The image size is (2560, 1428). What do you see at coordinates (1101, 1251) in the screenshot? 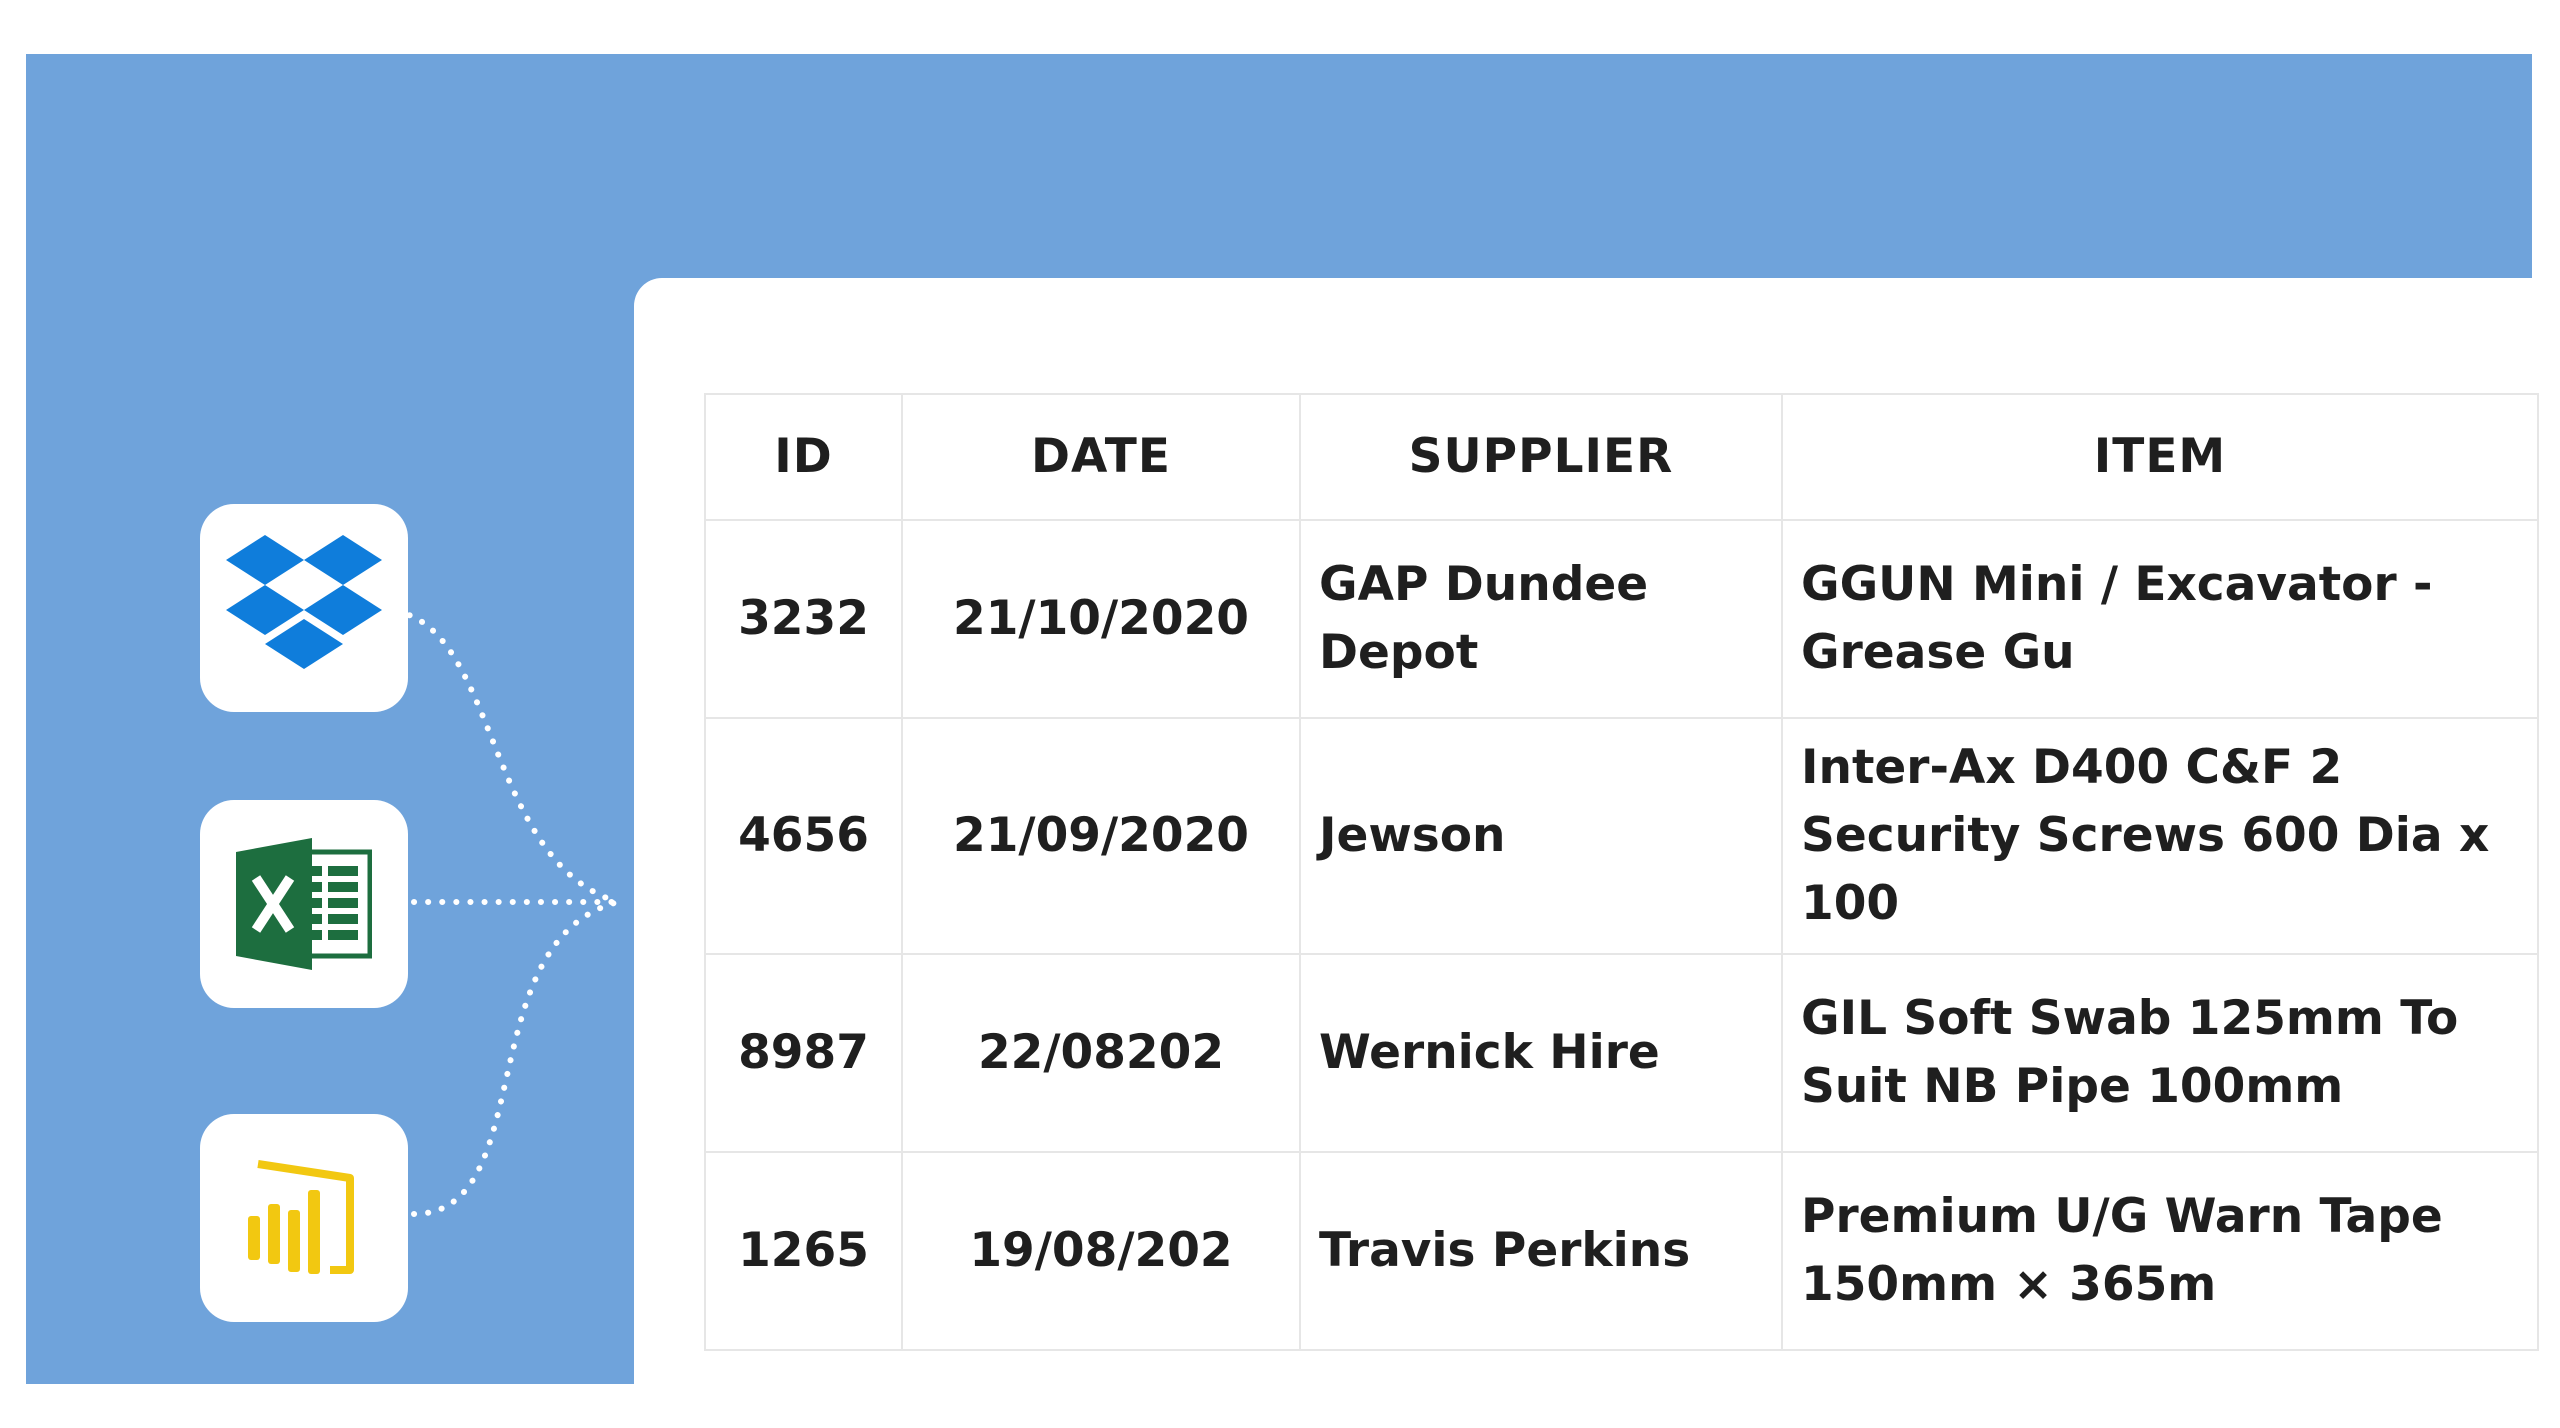
I see `cell-date: 19/08/202` at bounding box center [1101, 1251].